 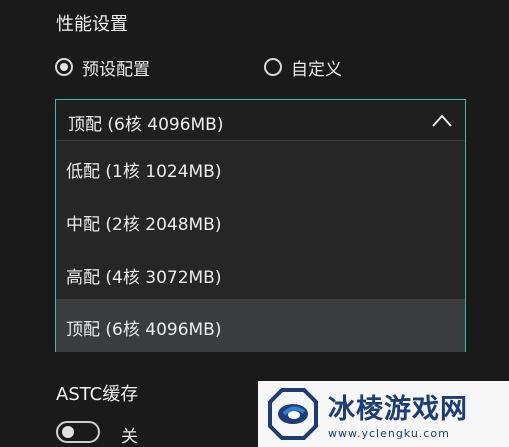 What do you see at coordinates (92, 24) in the screenshot?
I see `performance-settings-title: 性能设置` at bounding box center [92, 24].